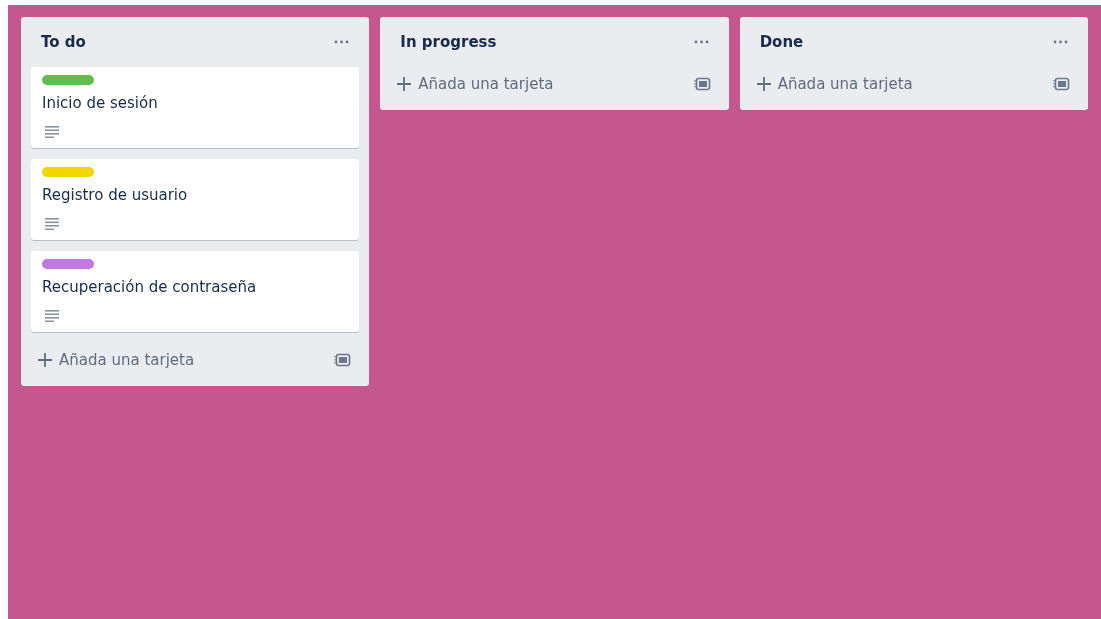 The height and width of the screenshot is (619, 1101). I want to click on task-card: Recuperación de contraseña, so click(195, 291).